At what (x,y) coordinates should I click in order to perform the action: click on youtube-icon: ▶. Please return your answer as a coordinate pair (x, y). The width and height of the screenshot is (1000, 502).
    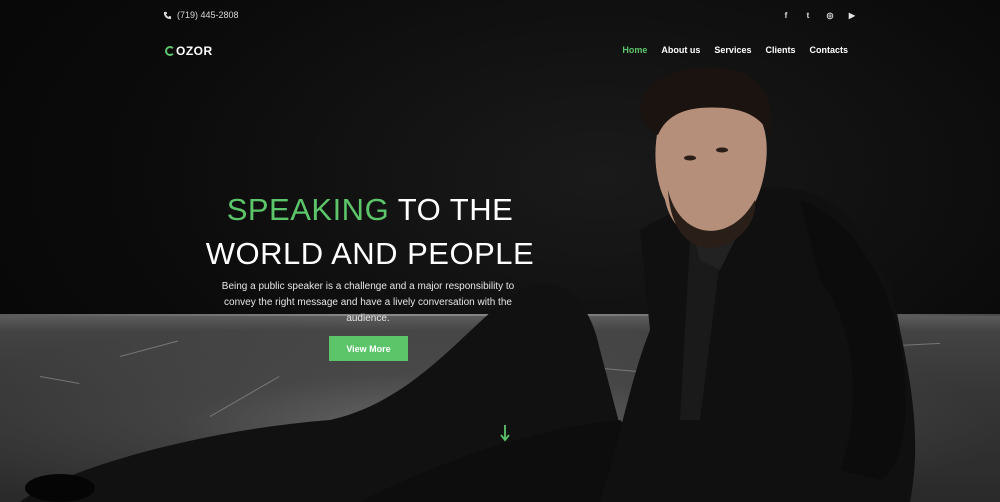
    Looking at the image, I should click on (852, 15).